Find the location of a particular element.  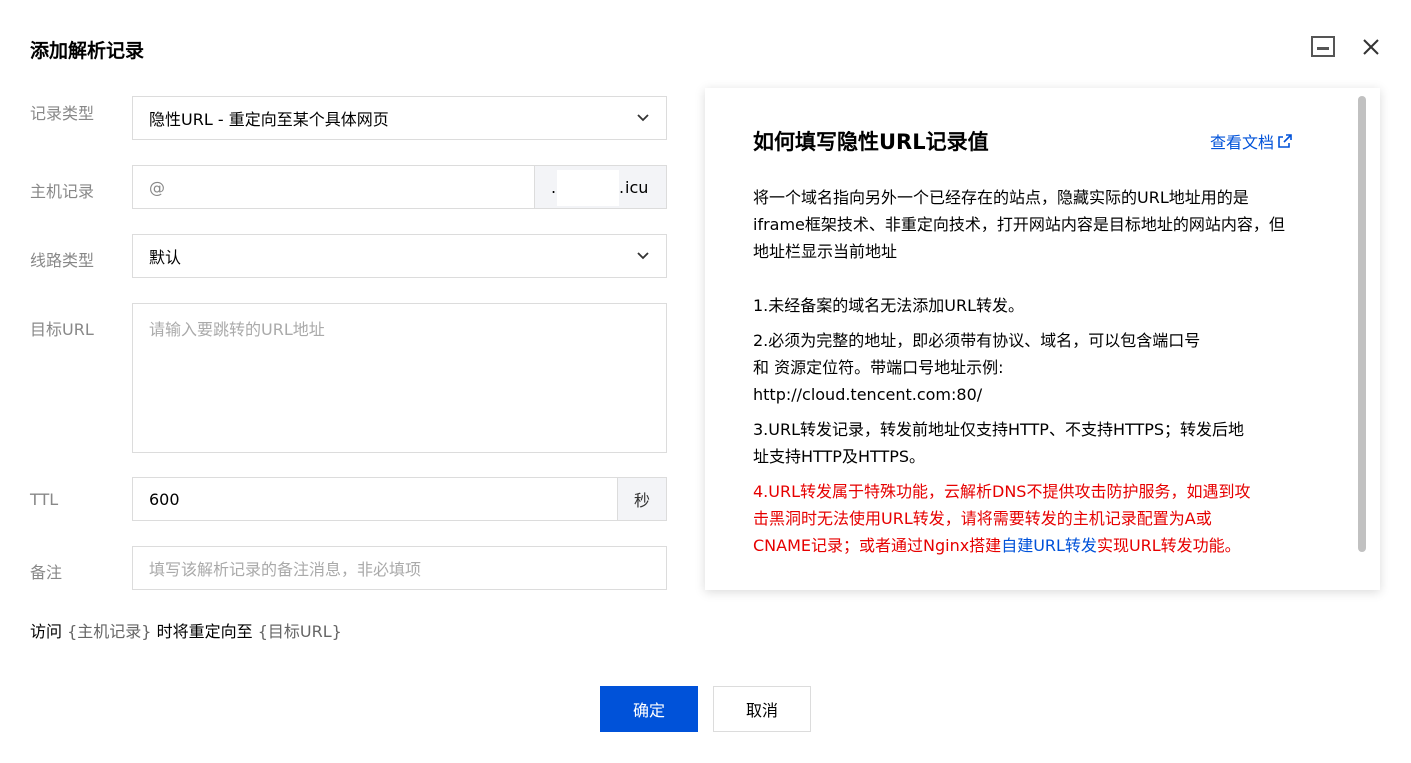

redirect-hint: 访问 {主机记录} 时将重定向至 {目标URL} is located at coordinates (186, 630).